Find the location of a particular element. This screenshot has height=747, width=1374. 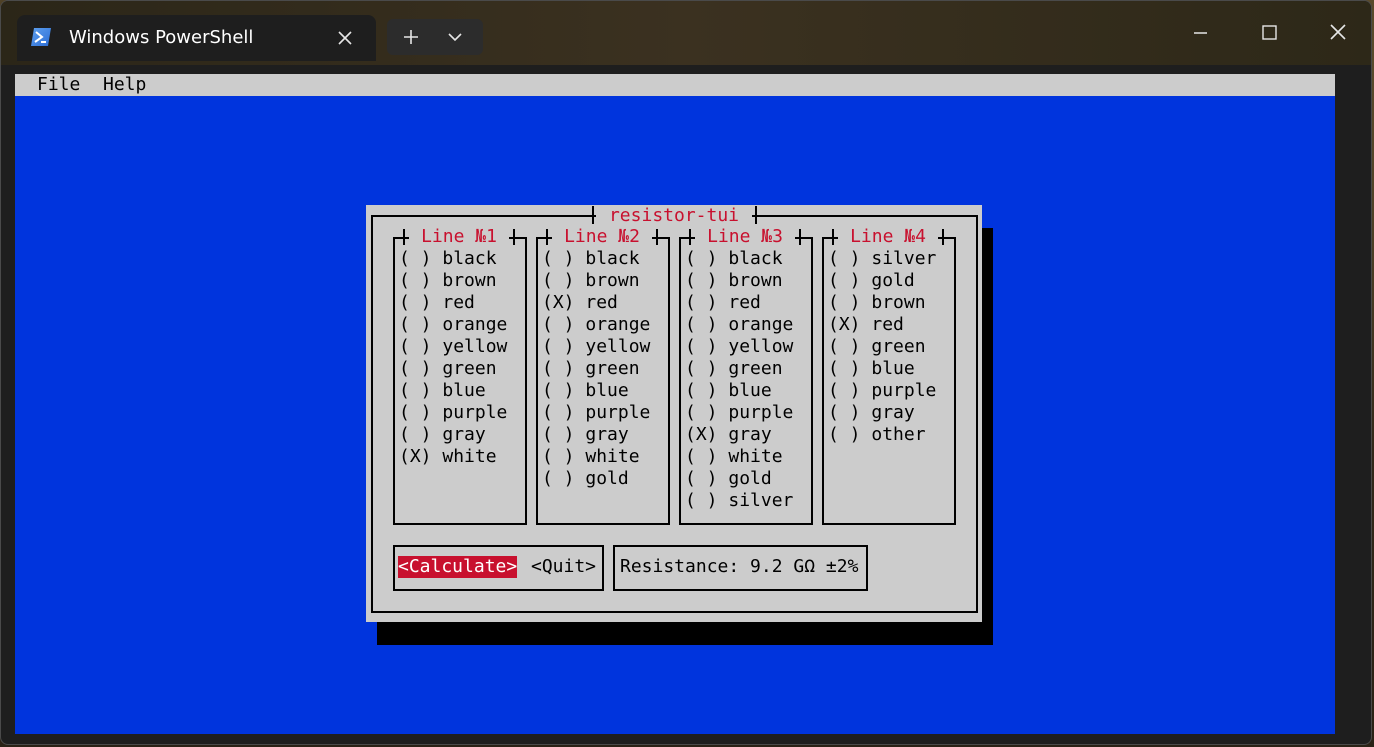

plus-icon is located at coordinates (411, 37).